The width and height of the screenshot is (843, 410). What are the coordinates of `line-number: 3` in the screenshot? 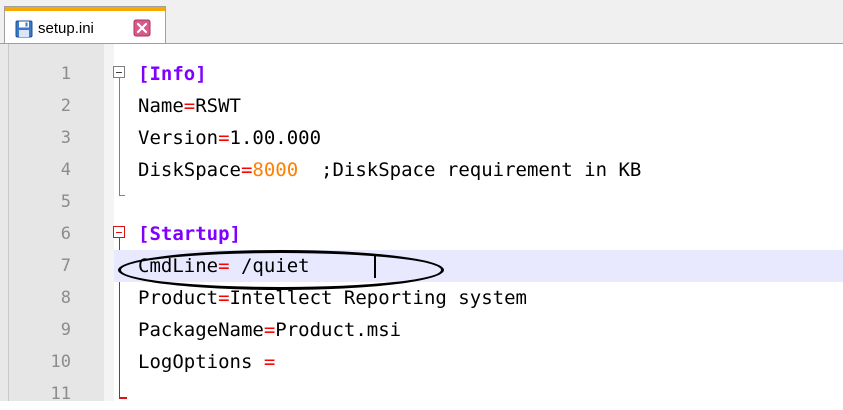 It's located at (65, 138).